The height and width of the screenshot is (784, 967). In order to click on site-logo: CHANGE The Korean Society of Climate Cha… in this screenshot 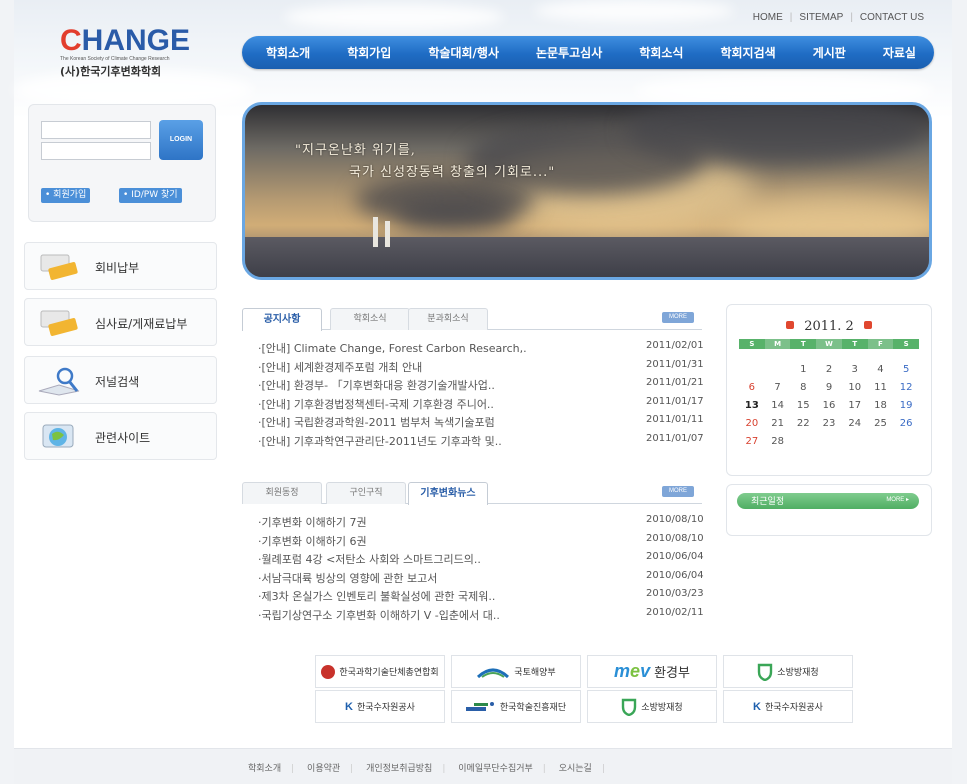, I will do `click(130, 52)`.